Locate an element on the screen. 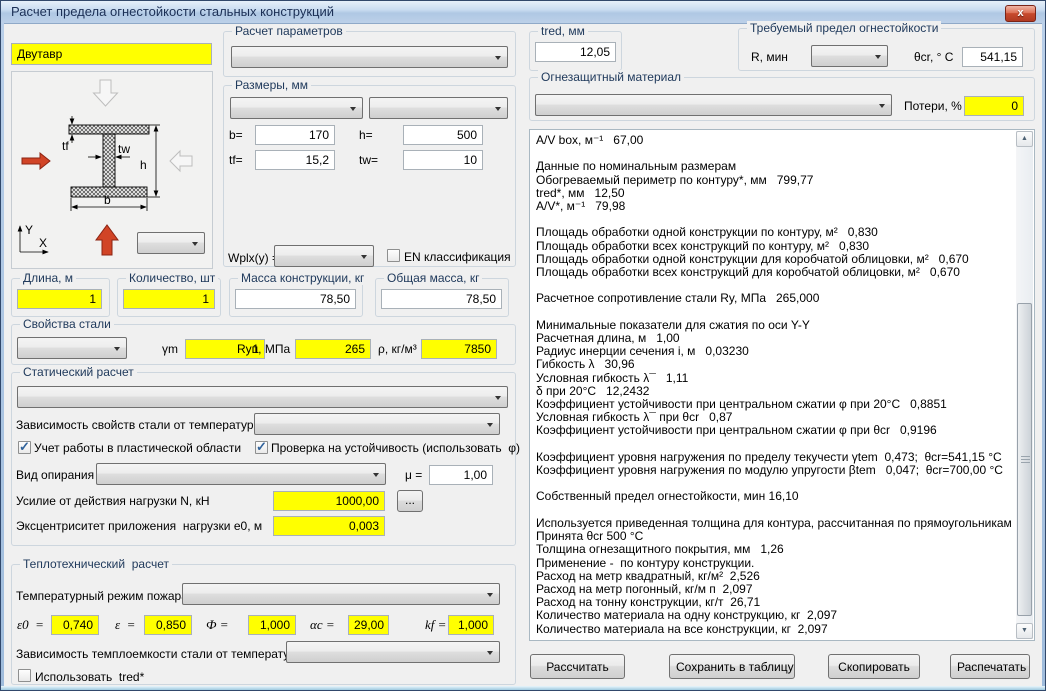 The height and width of the screenshot is (691, 1046). wplx-label: Wplx(y) = is located at coordinates (253, 258).